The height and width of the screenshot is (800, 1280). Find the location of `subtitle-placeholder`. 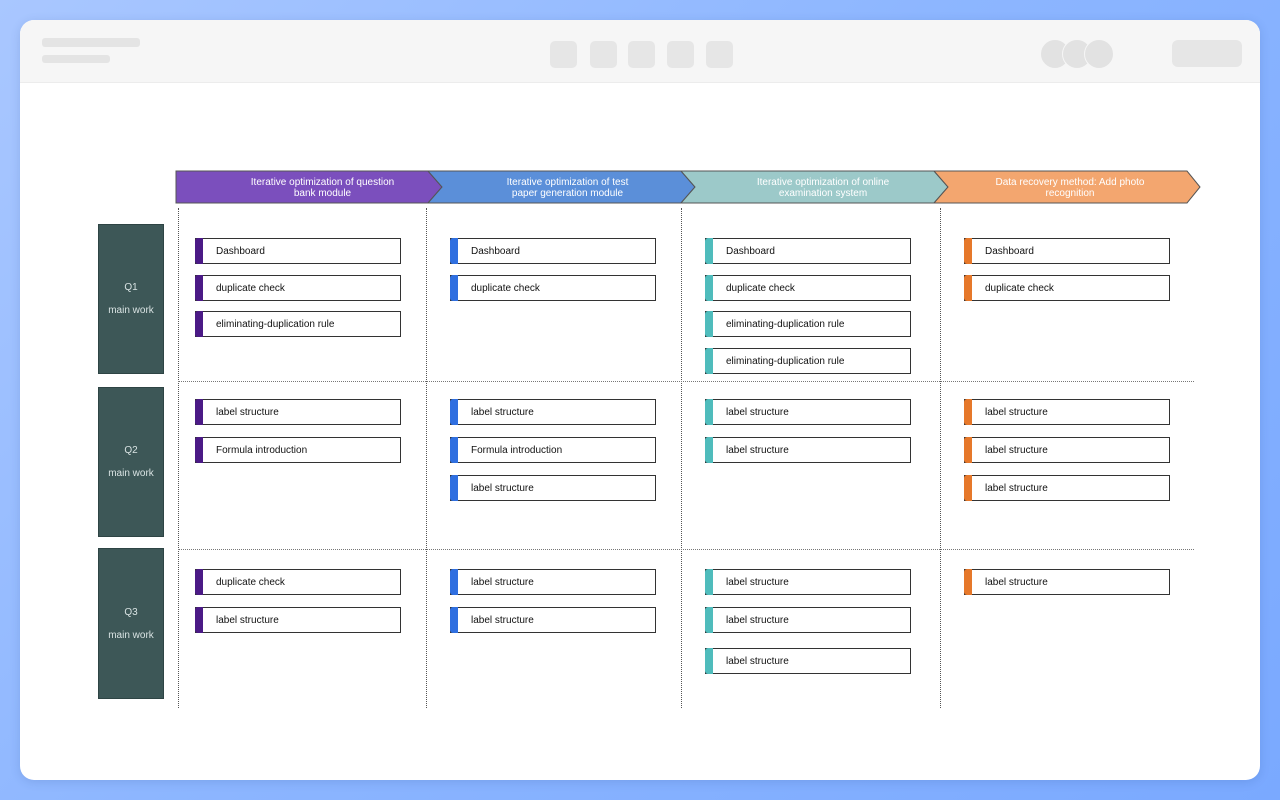

subtitle-placeholder is located at coordinates (76, 59).